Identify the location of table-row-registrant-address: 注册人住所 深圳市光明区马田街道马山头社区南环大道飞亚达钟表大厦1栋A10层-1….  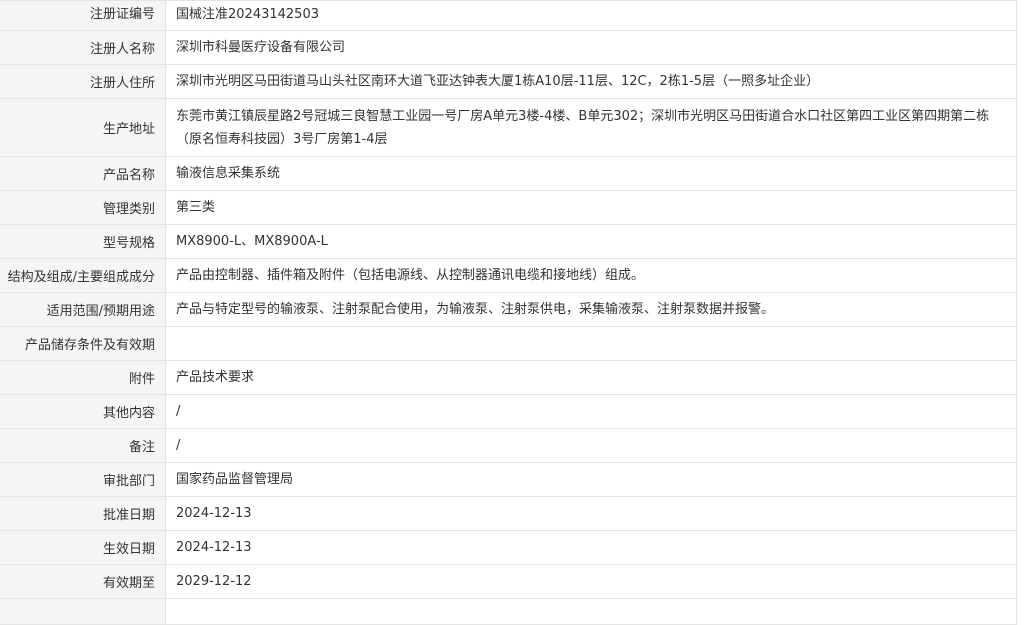
(508, 82).